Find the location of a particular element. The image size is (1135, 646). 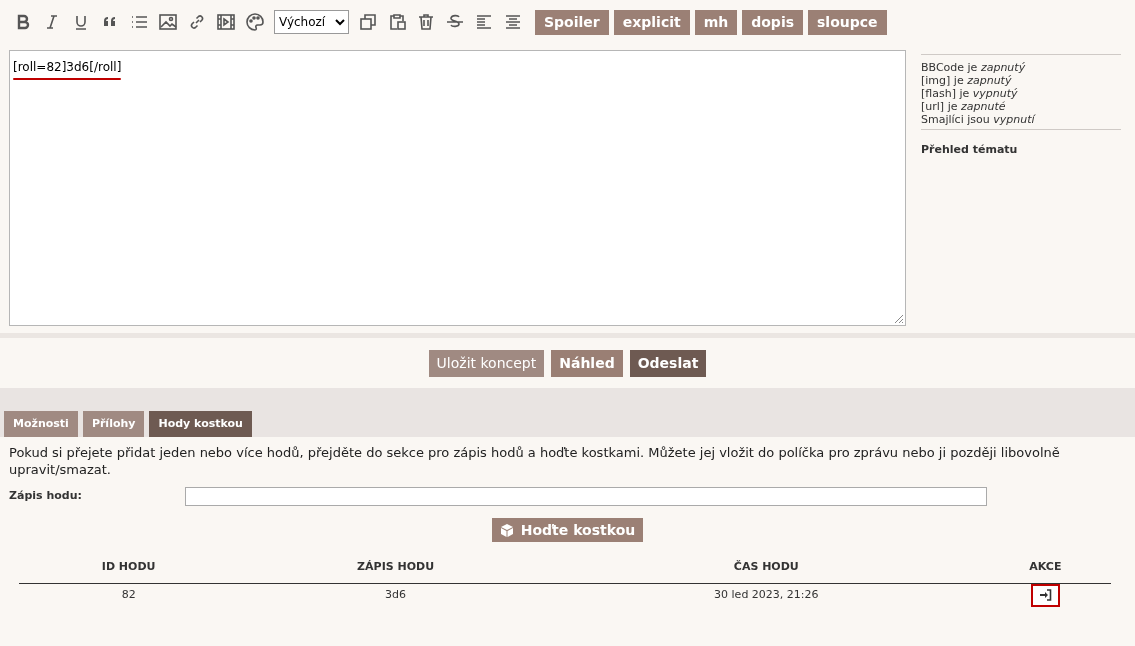

align-center-icon is located at coordinates (513, 22).